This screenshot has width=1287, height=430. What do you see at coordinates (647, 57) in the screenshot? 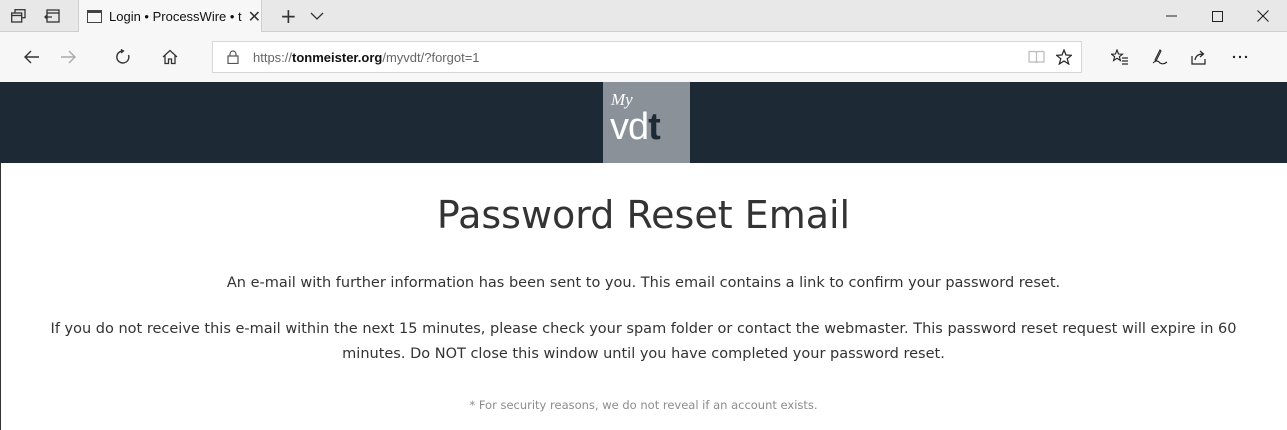
I see `address-bar: https://tonmeister.org/myvdt/?forgot=1` at bounding box center [647, 57].